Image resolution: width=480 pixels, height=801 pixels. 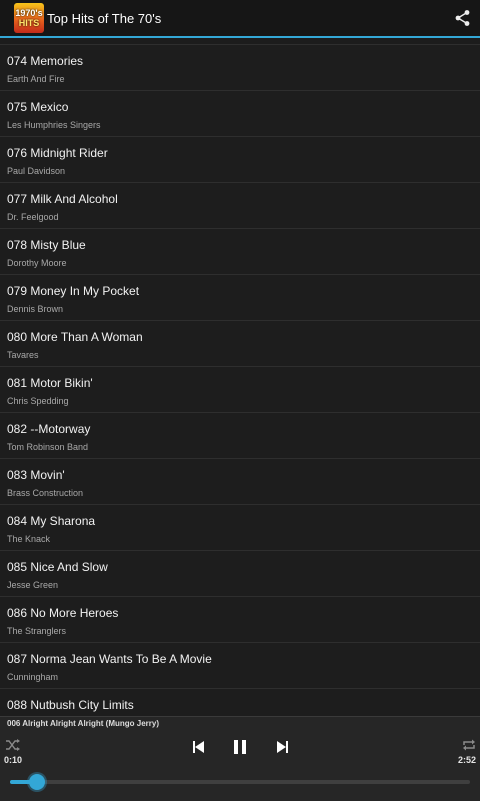 What do you see at coordinates (240, 68) in the screenshot?
I see `list-item: 074 Memories Earth And Fire` at bounding box center [240, 68].